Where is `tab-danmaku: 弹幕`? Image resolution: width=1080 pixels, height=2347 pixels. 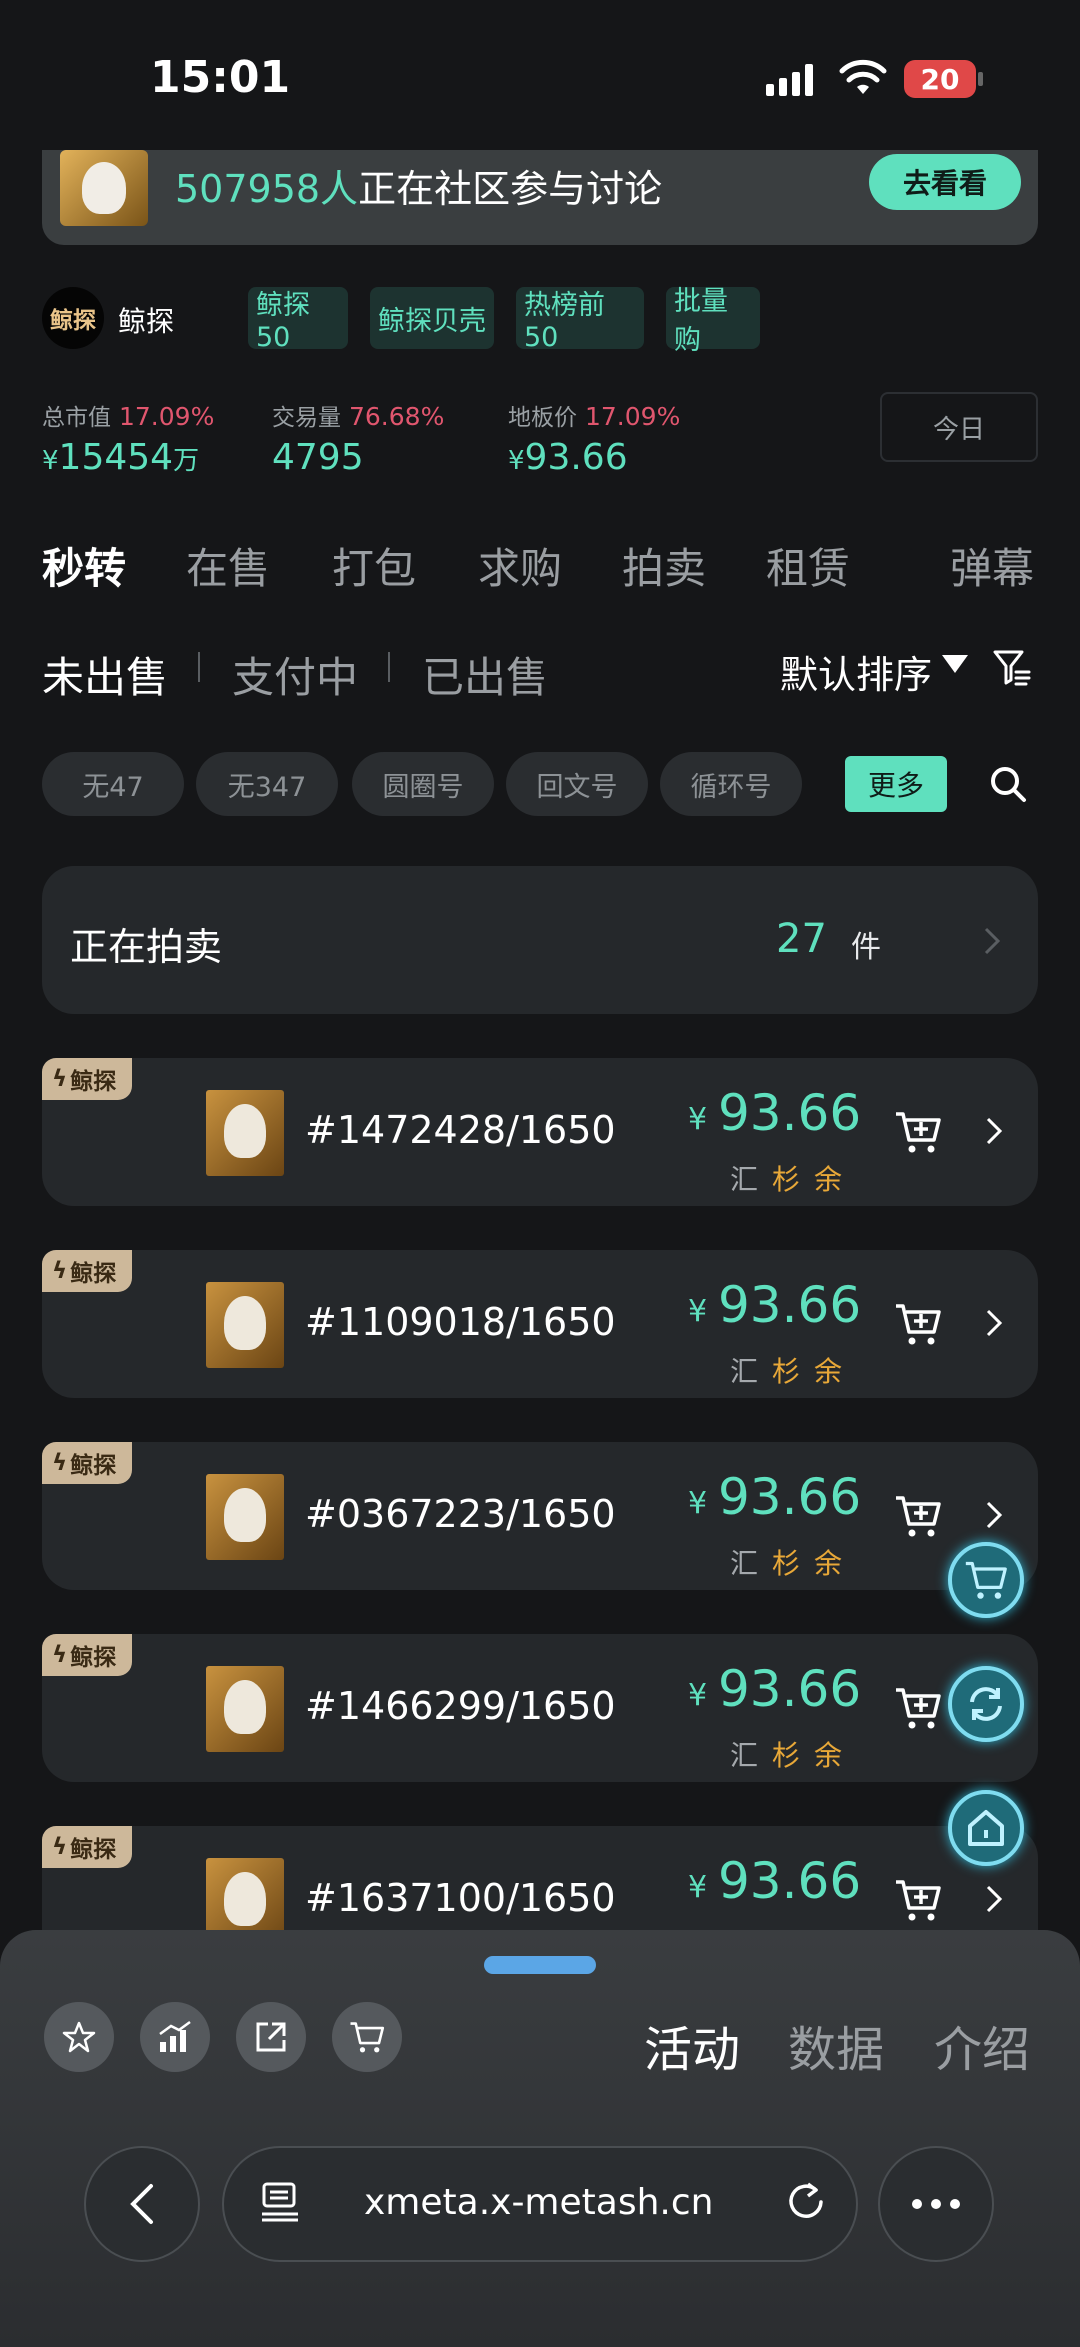
tab-danmaku: 弹幕 is located at coordinates (992, 565).